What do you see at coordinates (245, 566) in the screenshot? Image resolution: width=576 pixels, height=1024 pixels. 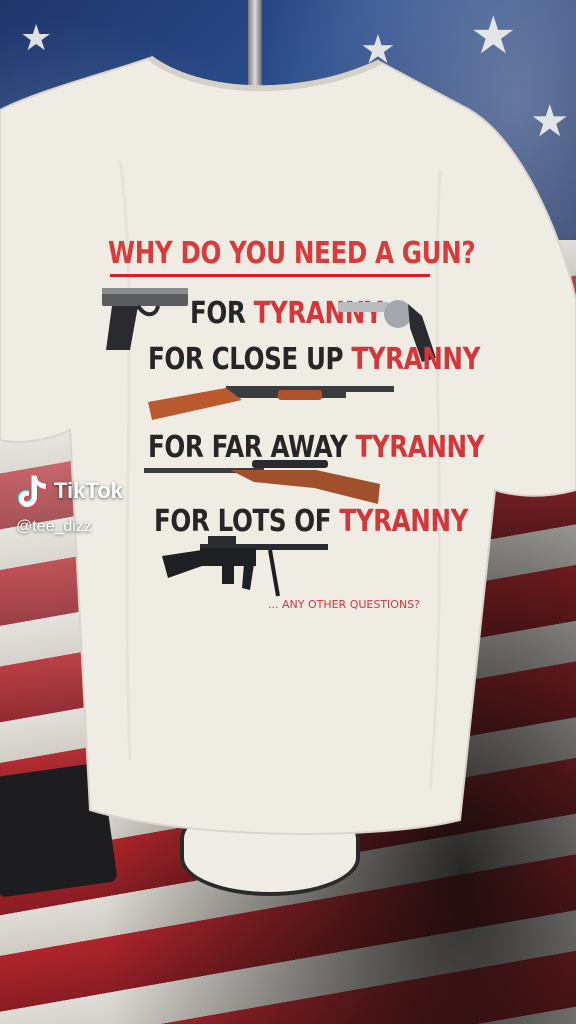 I see `assault-rifle-icon` at bounding box center [245, 566].